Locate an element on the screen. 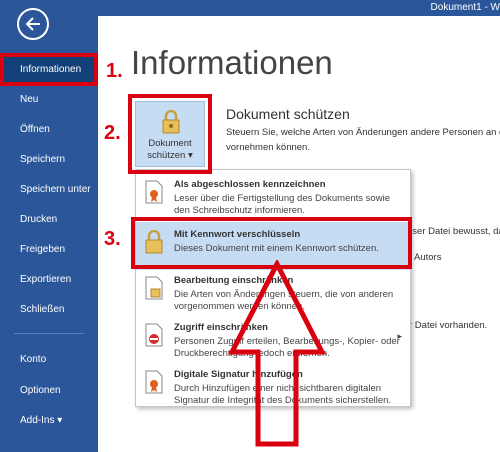 This screenshot has height=452, width=500. sidebar-item-konto: Konto is located at coordinates (49, 360).